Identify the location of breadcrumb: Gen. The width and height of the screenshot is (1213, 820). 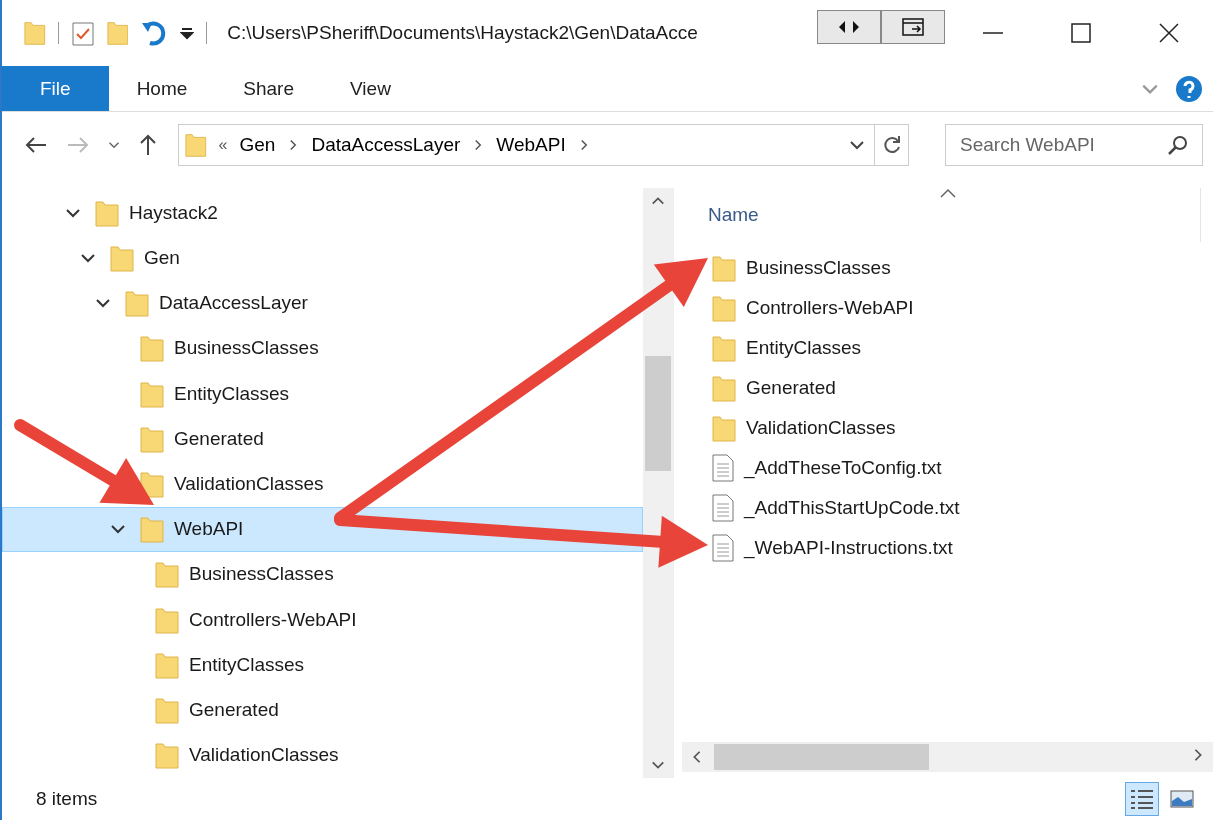
(257, 145).